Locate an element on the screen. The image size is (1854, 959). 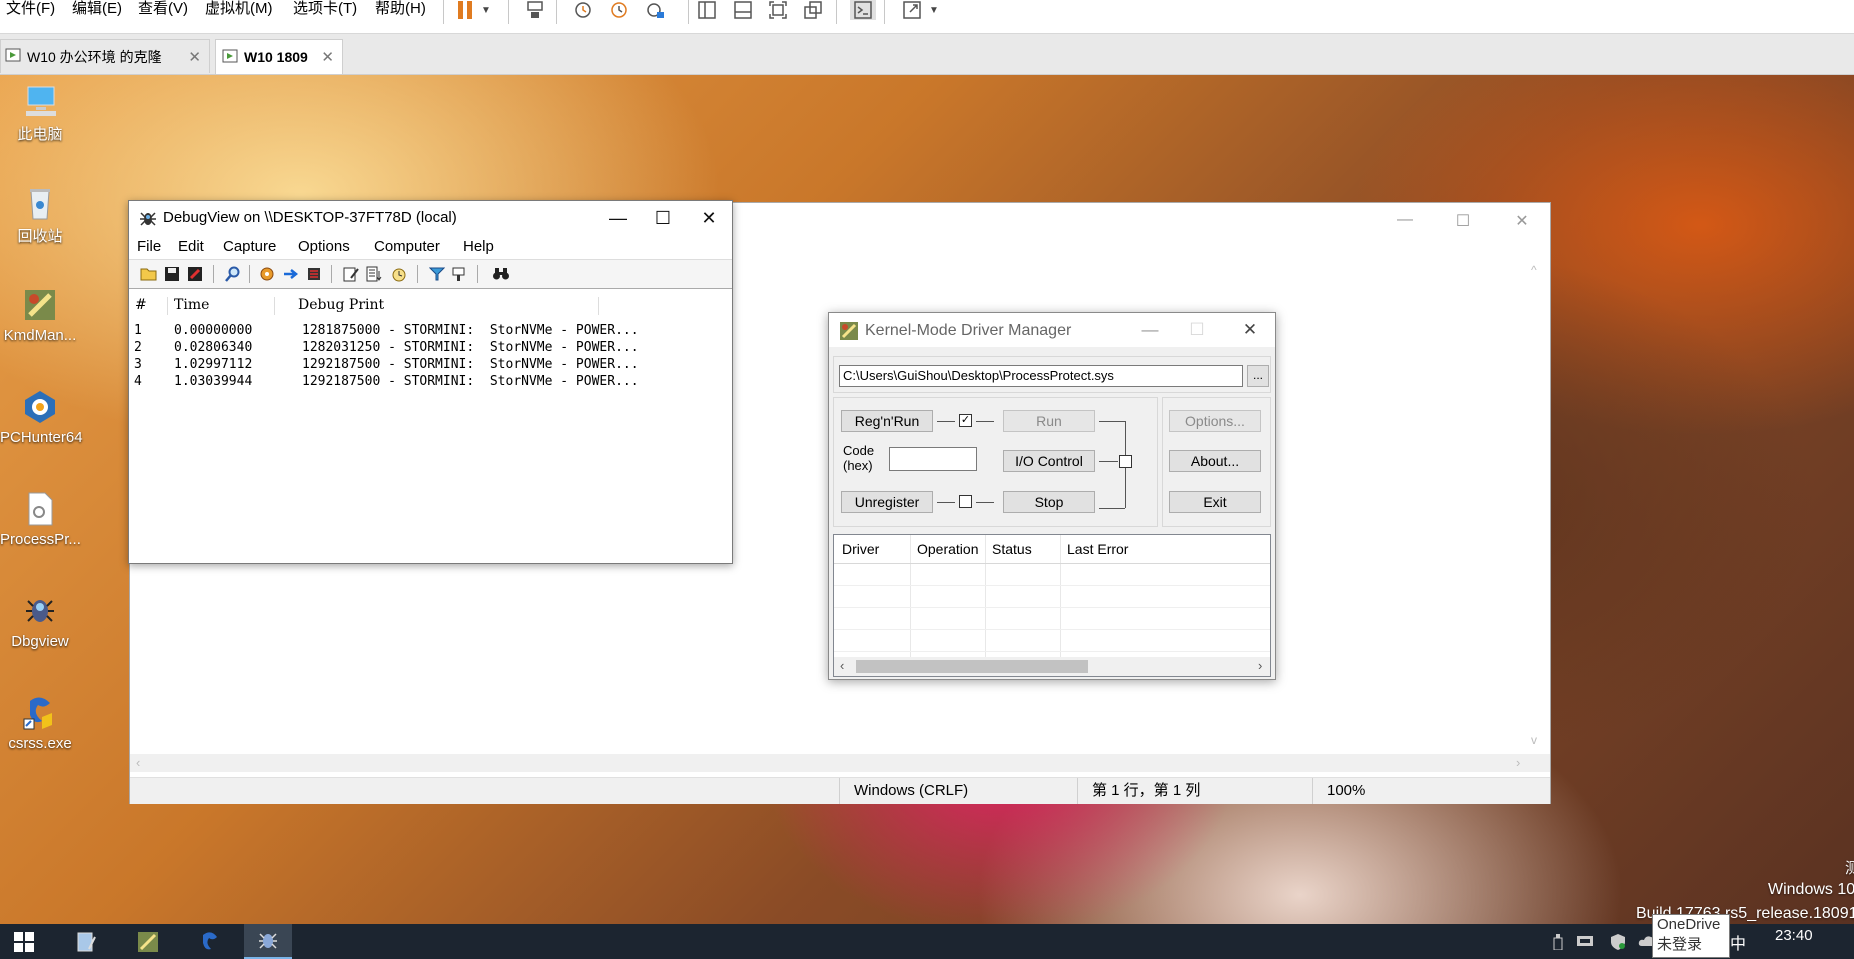
taskbar-notepad is located at coordinates (86, 941).